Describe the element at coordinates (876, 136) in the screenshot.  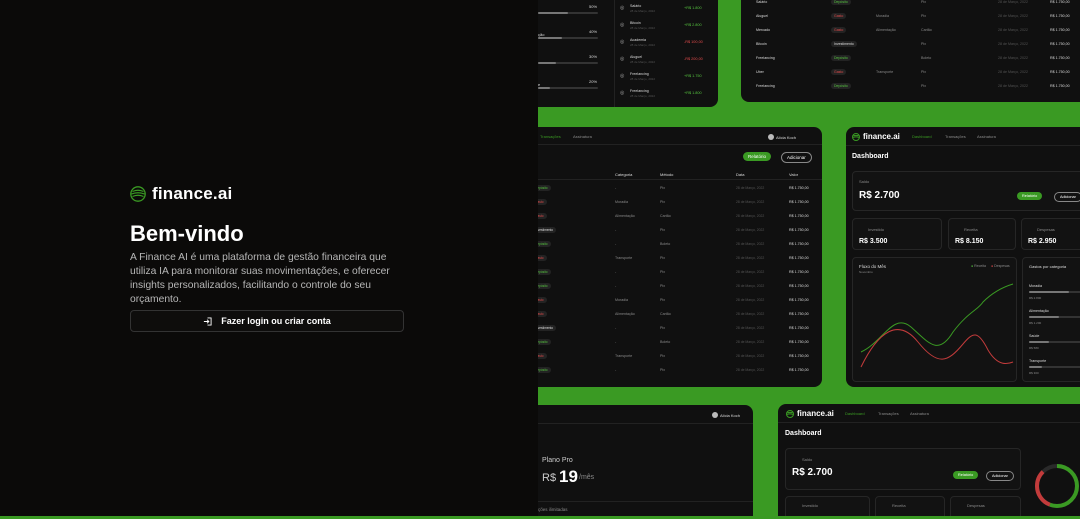
I see `dash-logo: finance.ai` at that location.